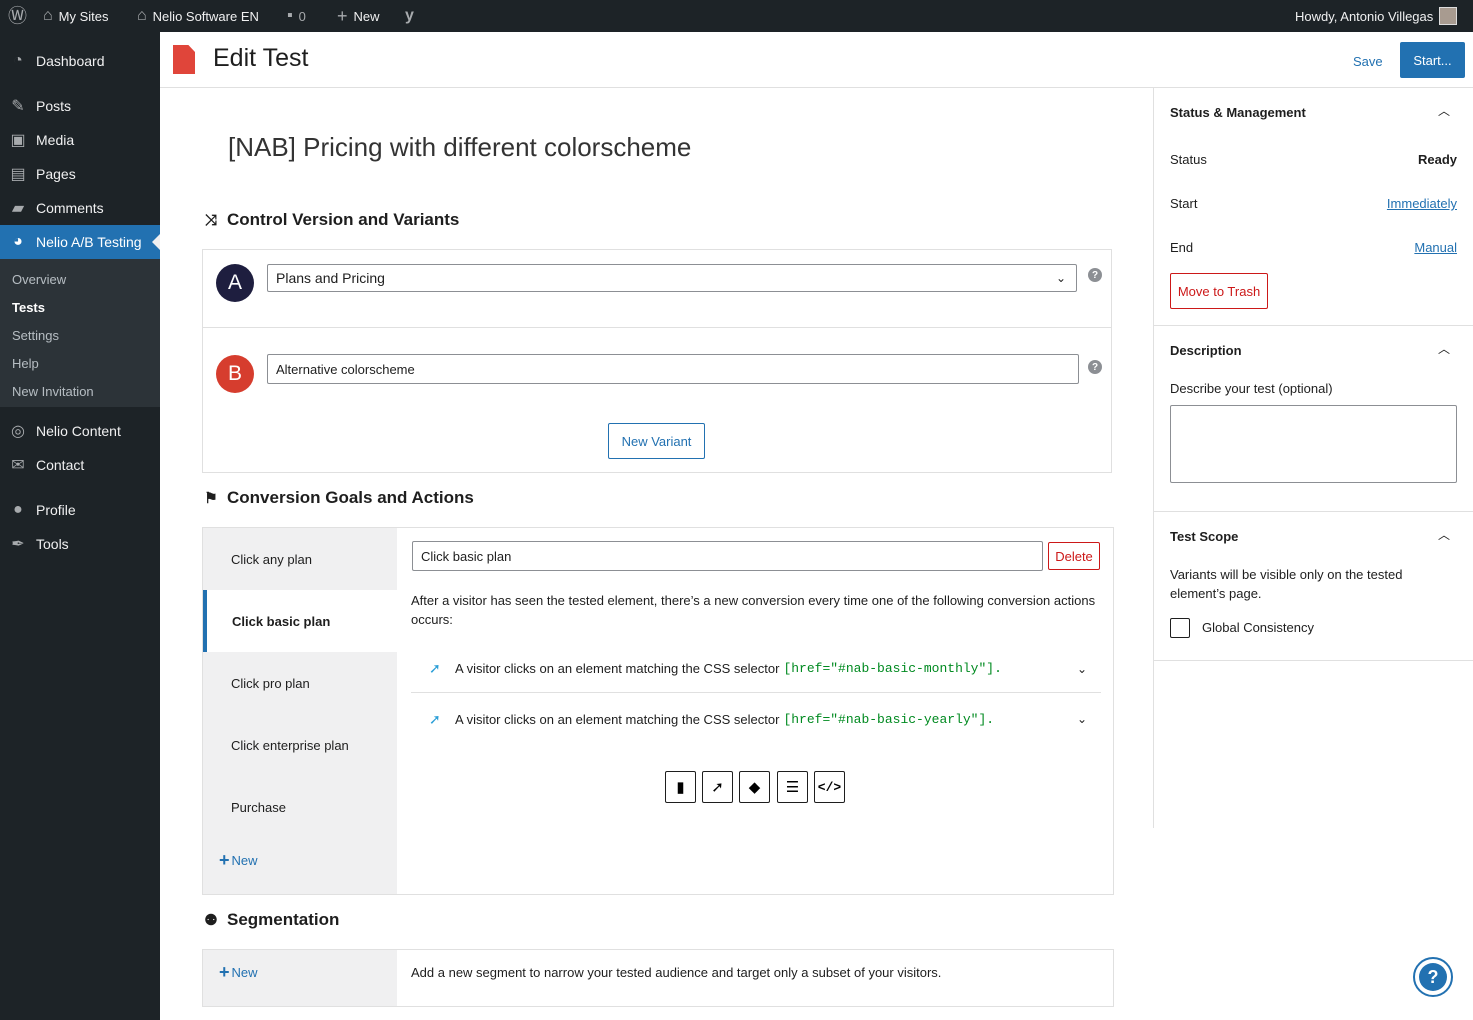 The height and width of the screenshot is (1020, 1473). Describe the element at coordinates (1376, 16) in the screenshot. I see `account-menu: Howdy, Antonio Villegas` at that location.